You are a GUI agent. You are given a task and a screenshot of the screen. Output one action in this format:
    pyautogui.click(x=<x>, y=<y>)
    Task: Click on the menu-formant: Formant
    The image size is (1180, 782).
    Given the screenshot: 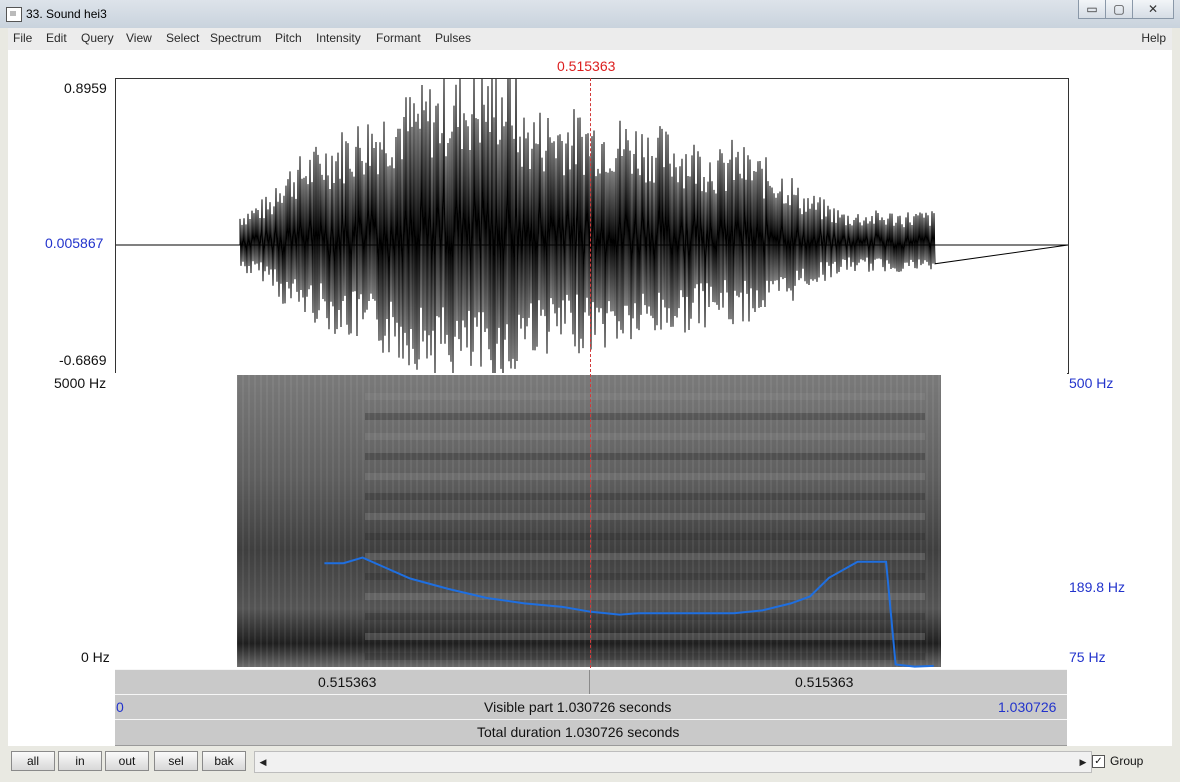 What is the action you would take?
    pyautogui.click(x=398, y=38)
    